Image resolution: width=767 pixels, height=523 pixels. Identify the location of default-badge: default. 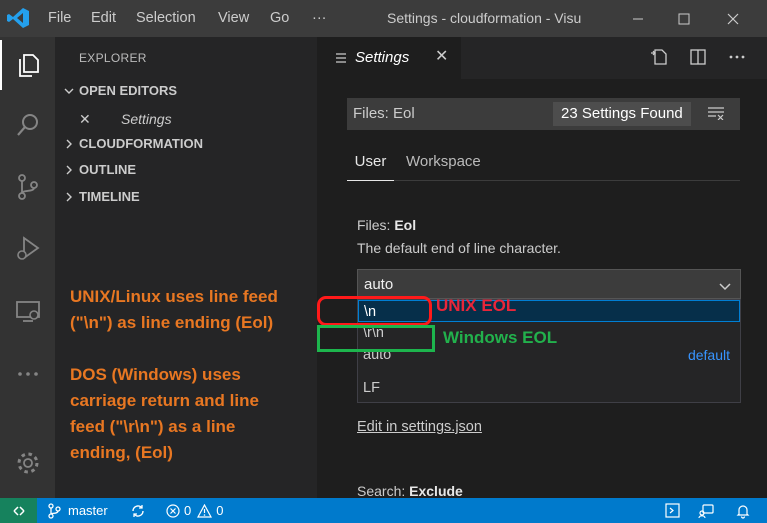
(708, 355).